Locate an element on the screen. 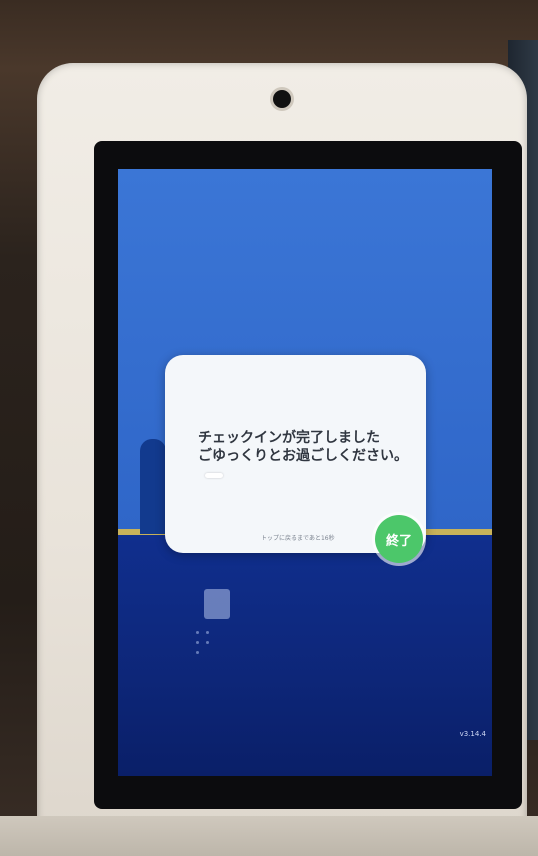 Image resolution: width=538 pixels, height=856 pixels. version-label: v3.14.4 is located at coordinates (472, 734).